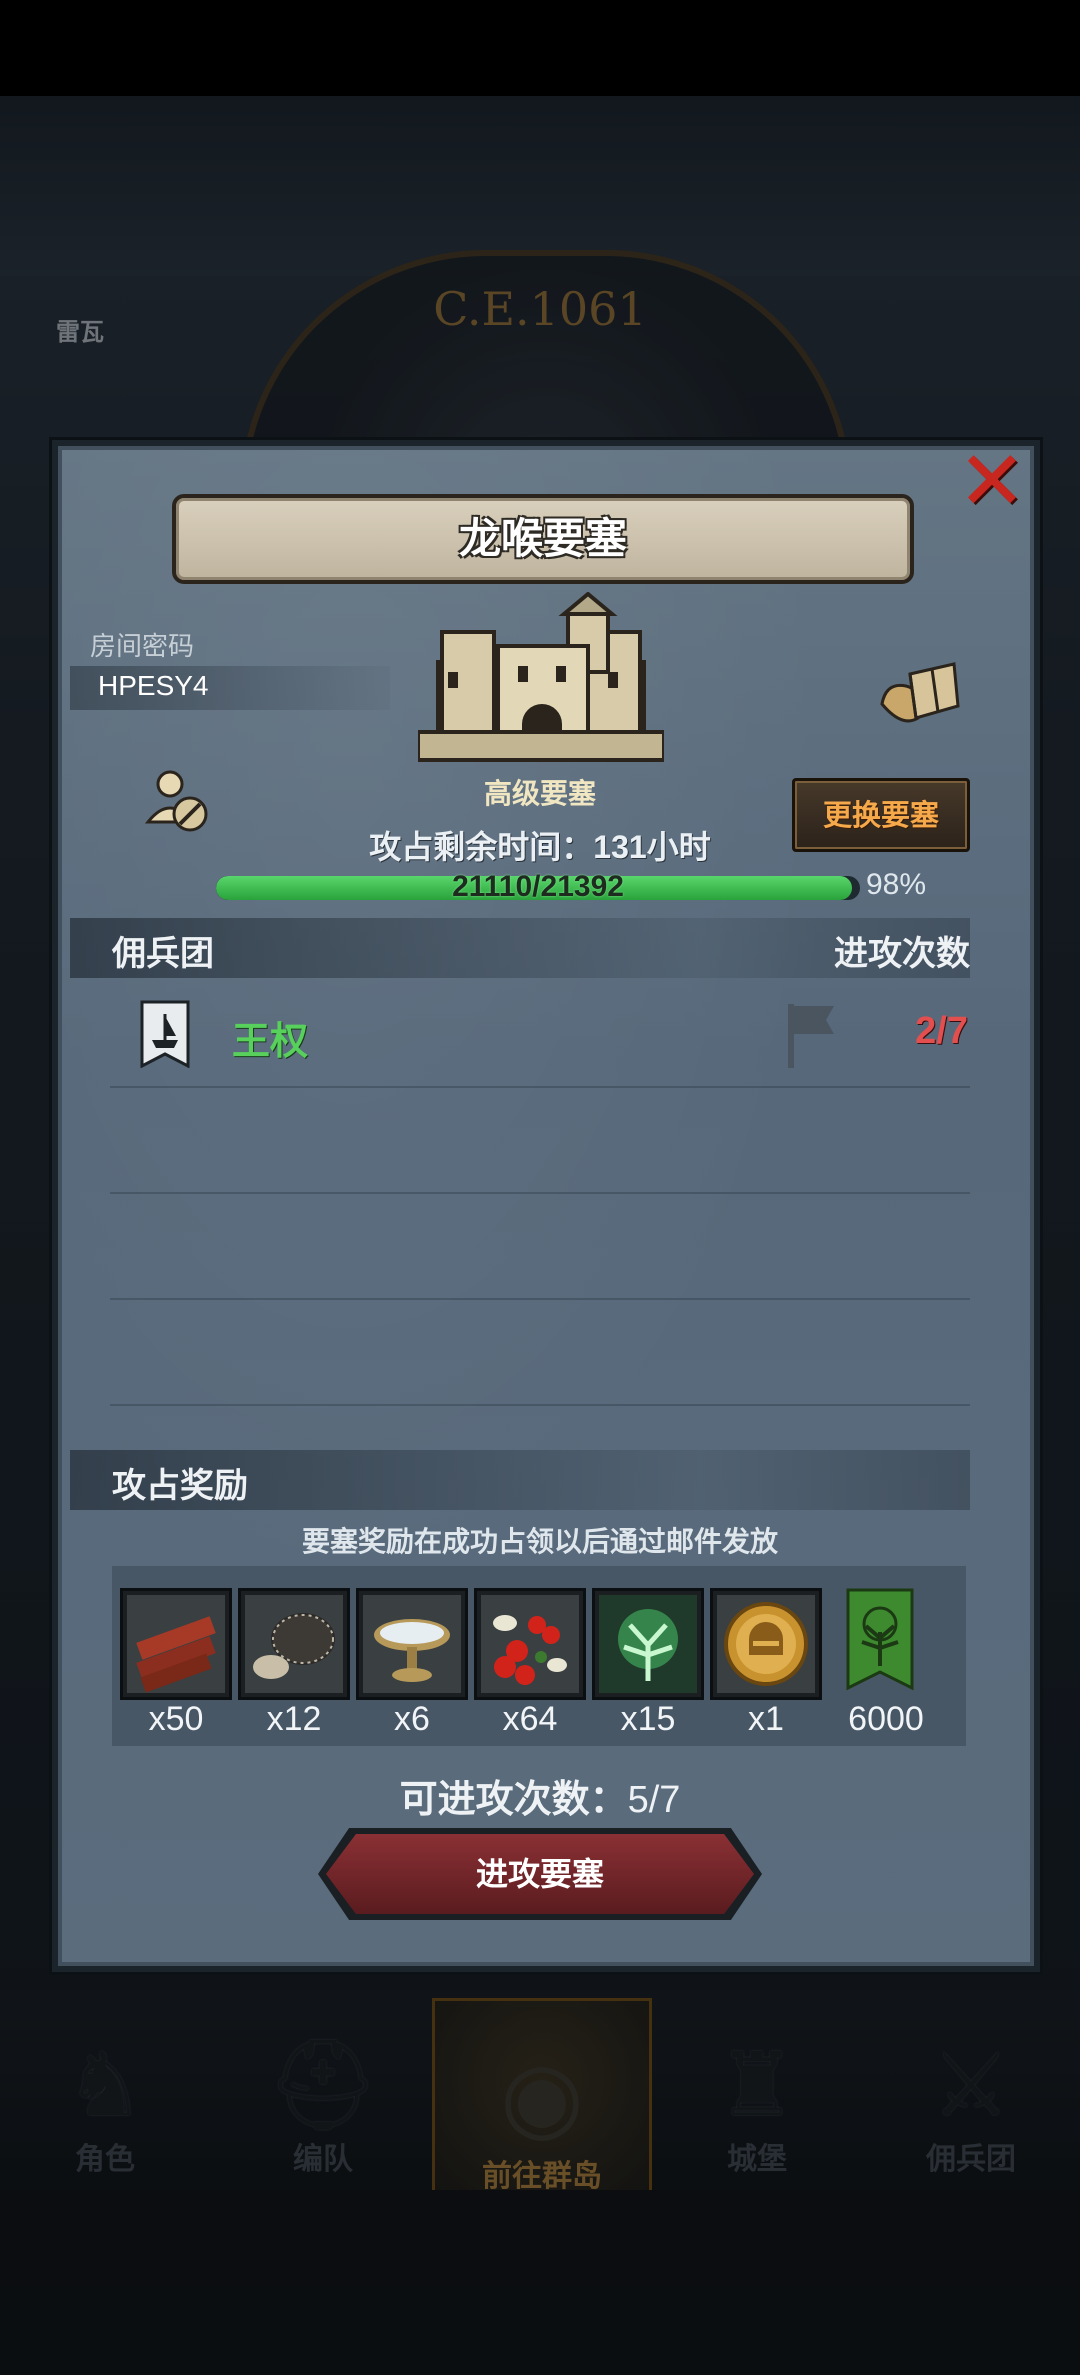 This screenshot has width=1080, height=2375. Describe the element at coordinates (530, 1719) in the screenshot. I see `reward-quantity: x64` at that location.